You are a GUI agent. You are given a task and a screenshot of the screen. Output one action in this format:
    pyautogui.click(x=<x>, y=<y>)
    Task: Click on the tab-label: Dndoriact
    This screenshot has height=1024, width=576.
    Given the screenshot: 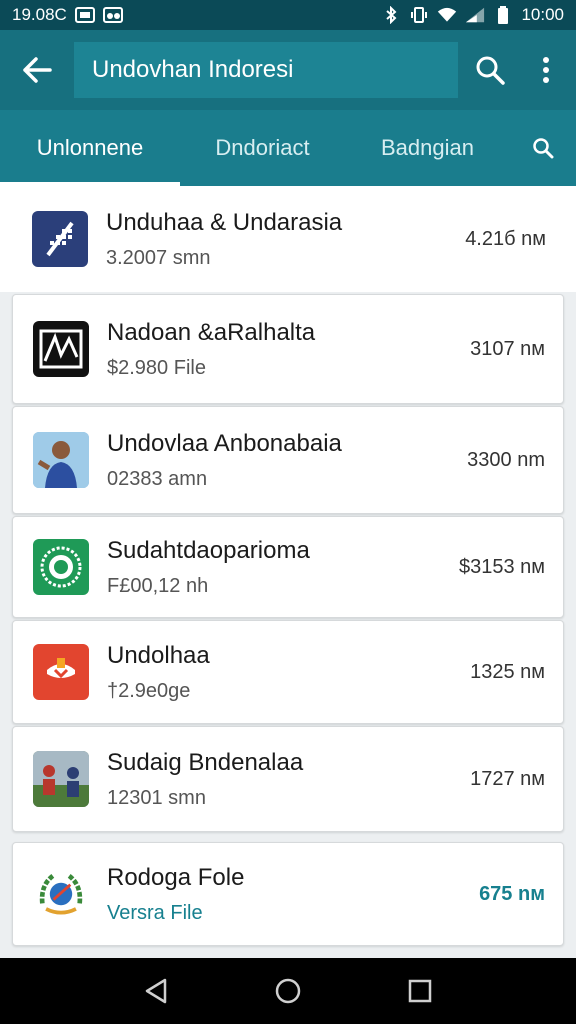 What is the action you would take?
    pyautogui.click(x=262, y=147)
    